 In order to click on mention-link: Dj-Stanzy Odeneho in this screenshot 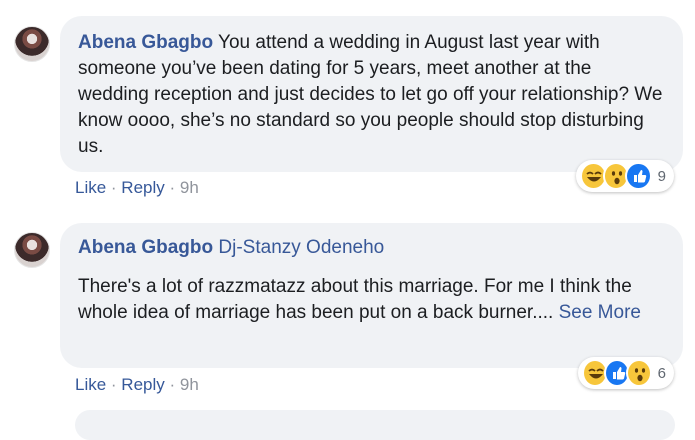, I will do `click(301, 247)`.